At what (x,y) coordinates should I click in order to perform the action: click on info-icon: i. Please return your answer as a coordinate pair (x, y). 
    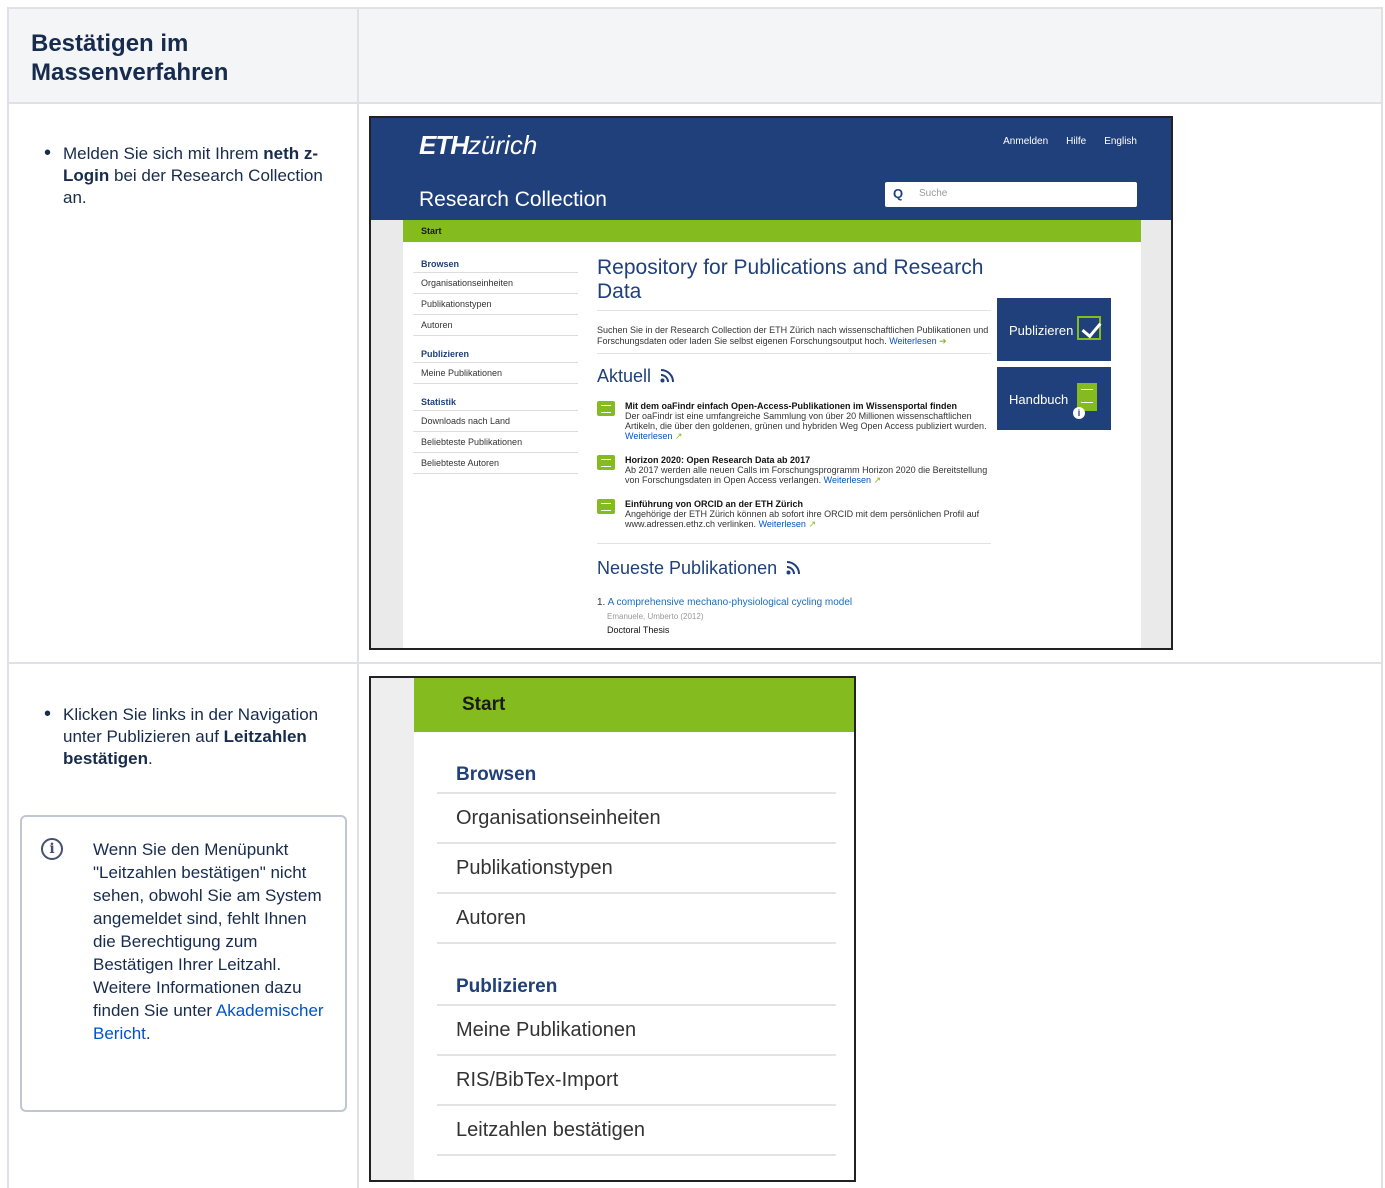
    Looking at the image, I should click on (52, 849).